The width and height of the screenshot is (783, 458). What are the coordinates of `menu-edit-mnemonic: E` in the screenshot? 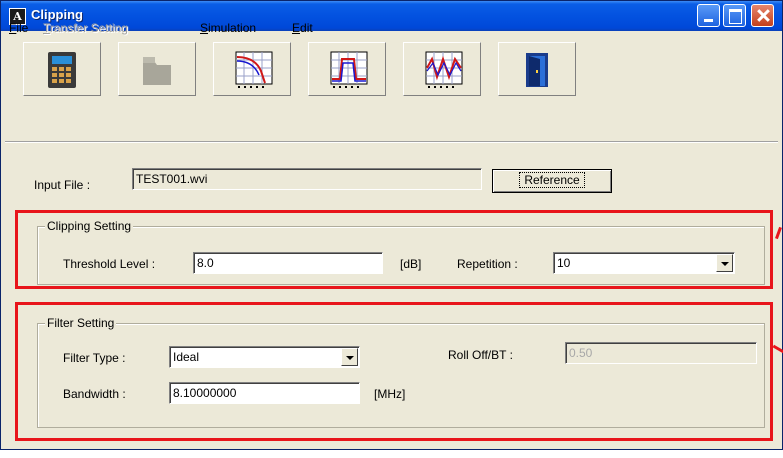 It's located at (296, 28).